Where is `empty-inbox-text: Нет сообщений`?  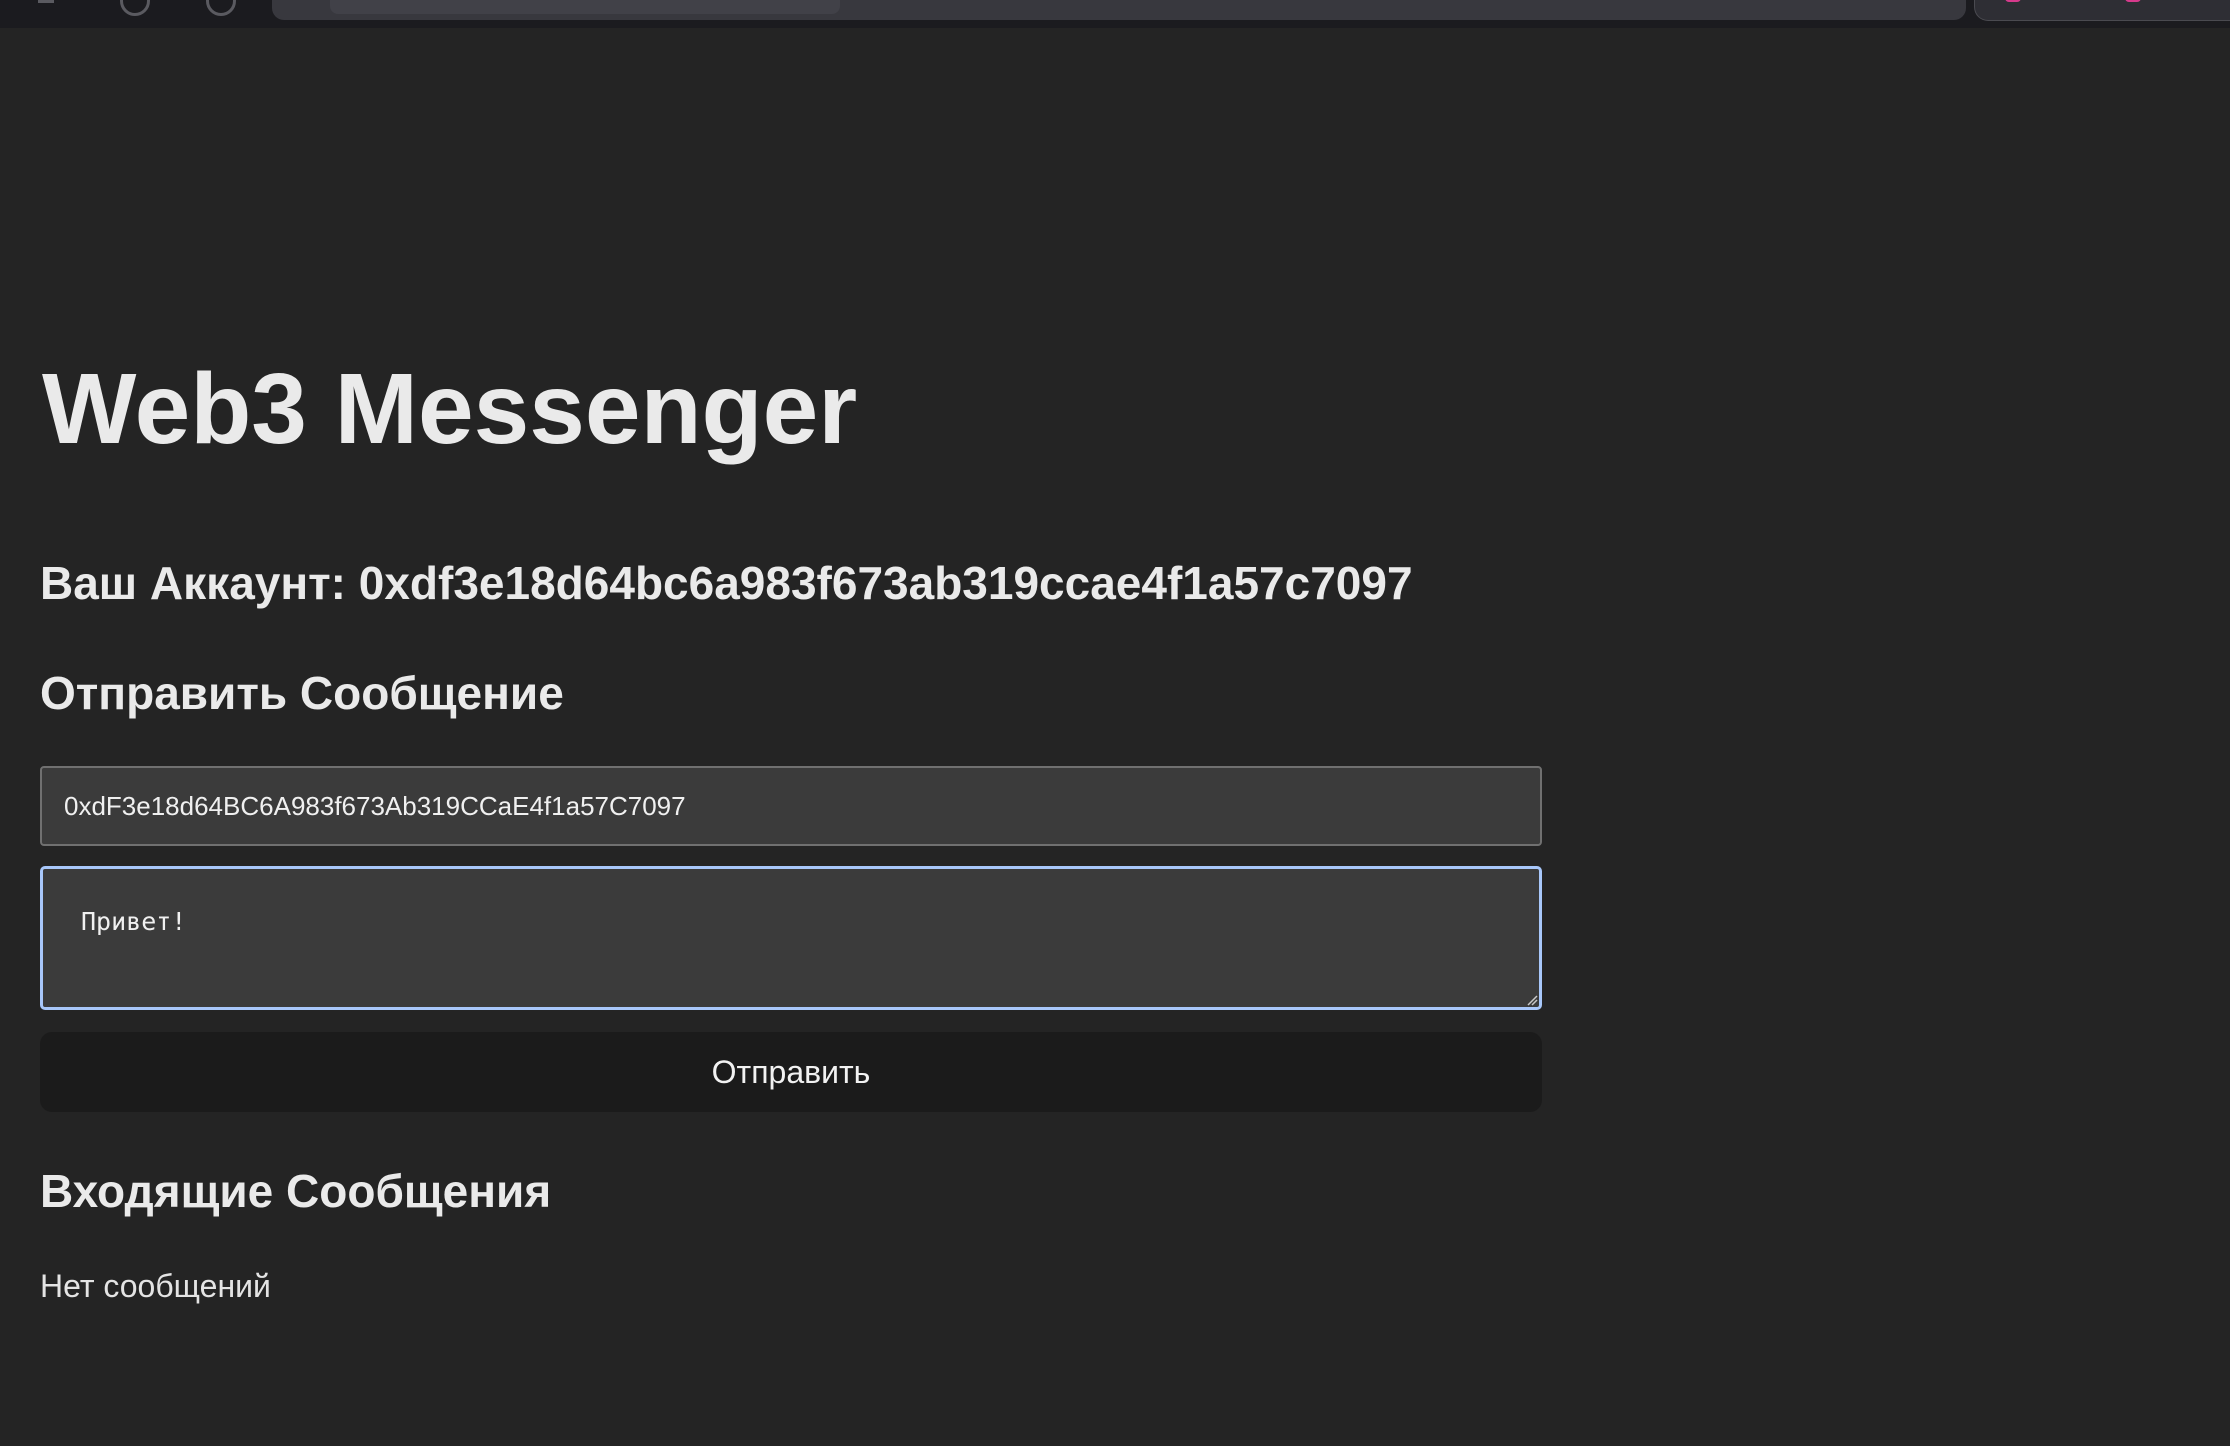 empty-inbox-text: Нет сообщений is located at coordinates (155, 1286).